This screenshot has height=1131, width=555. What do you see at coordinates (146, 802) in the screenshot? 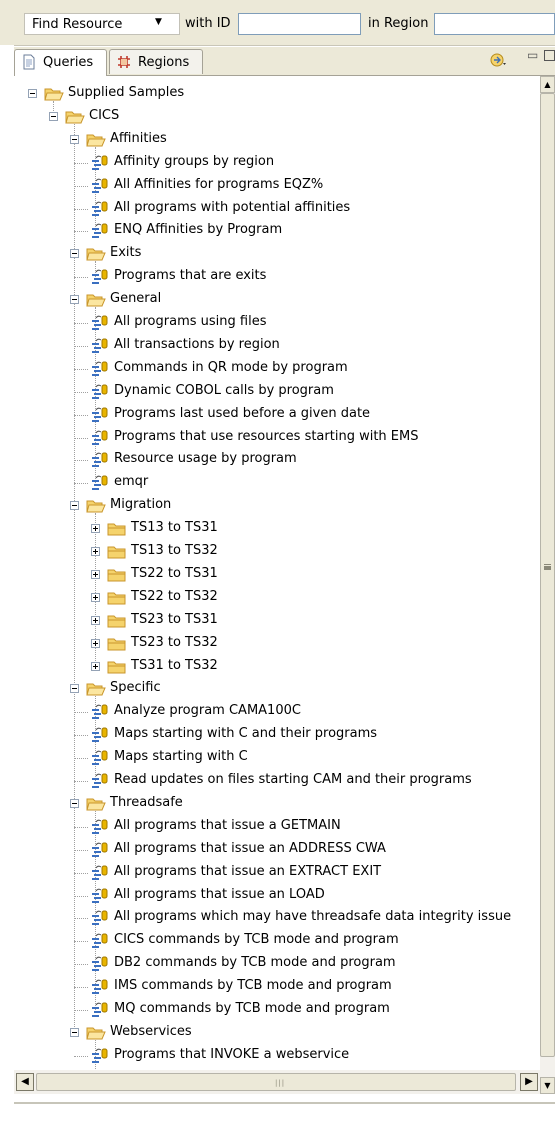
I see `tree-item-label: Threadsafe` at bounding box center [146, 802].